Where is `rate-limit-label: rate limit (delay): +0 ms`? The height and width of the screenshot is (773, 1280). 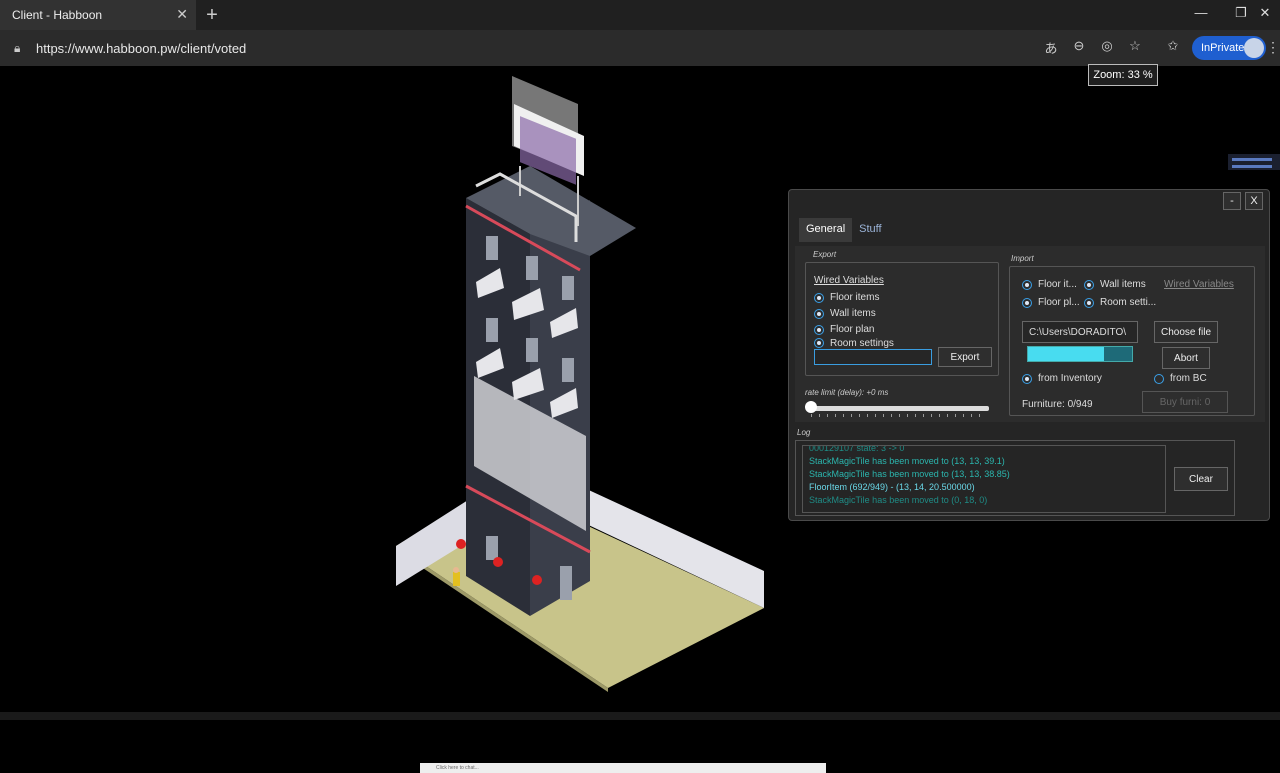
rate-limit-label: rate limit (delay): +0 ms is located at coordinates (847, 392).